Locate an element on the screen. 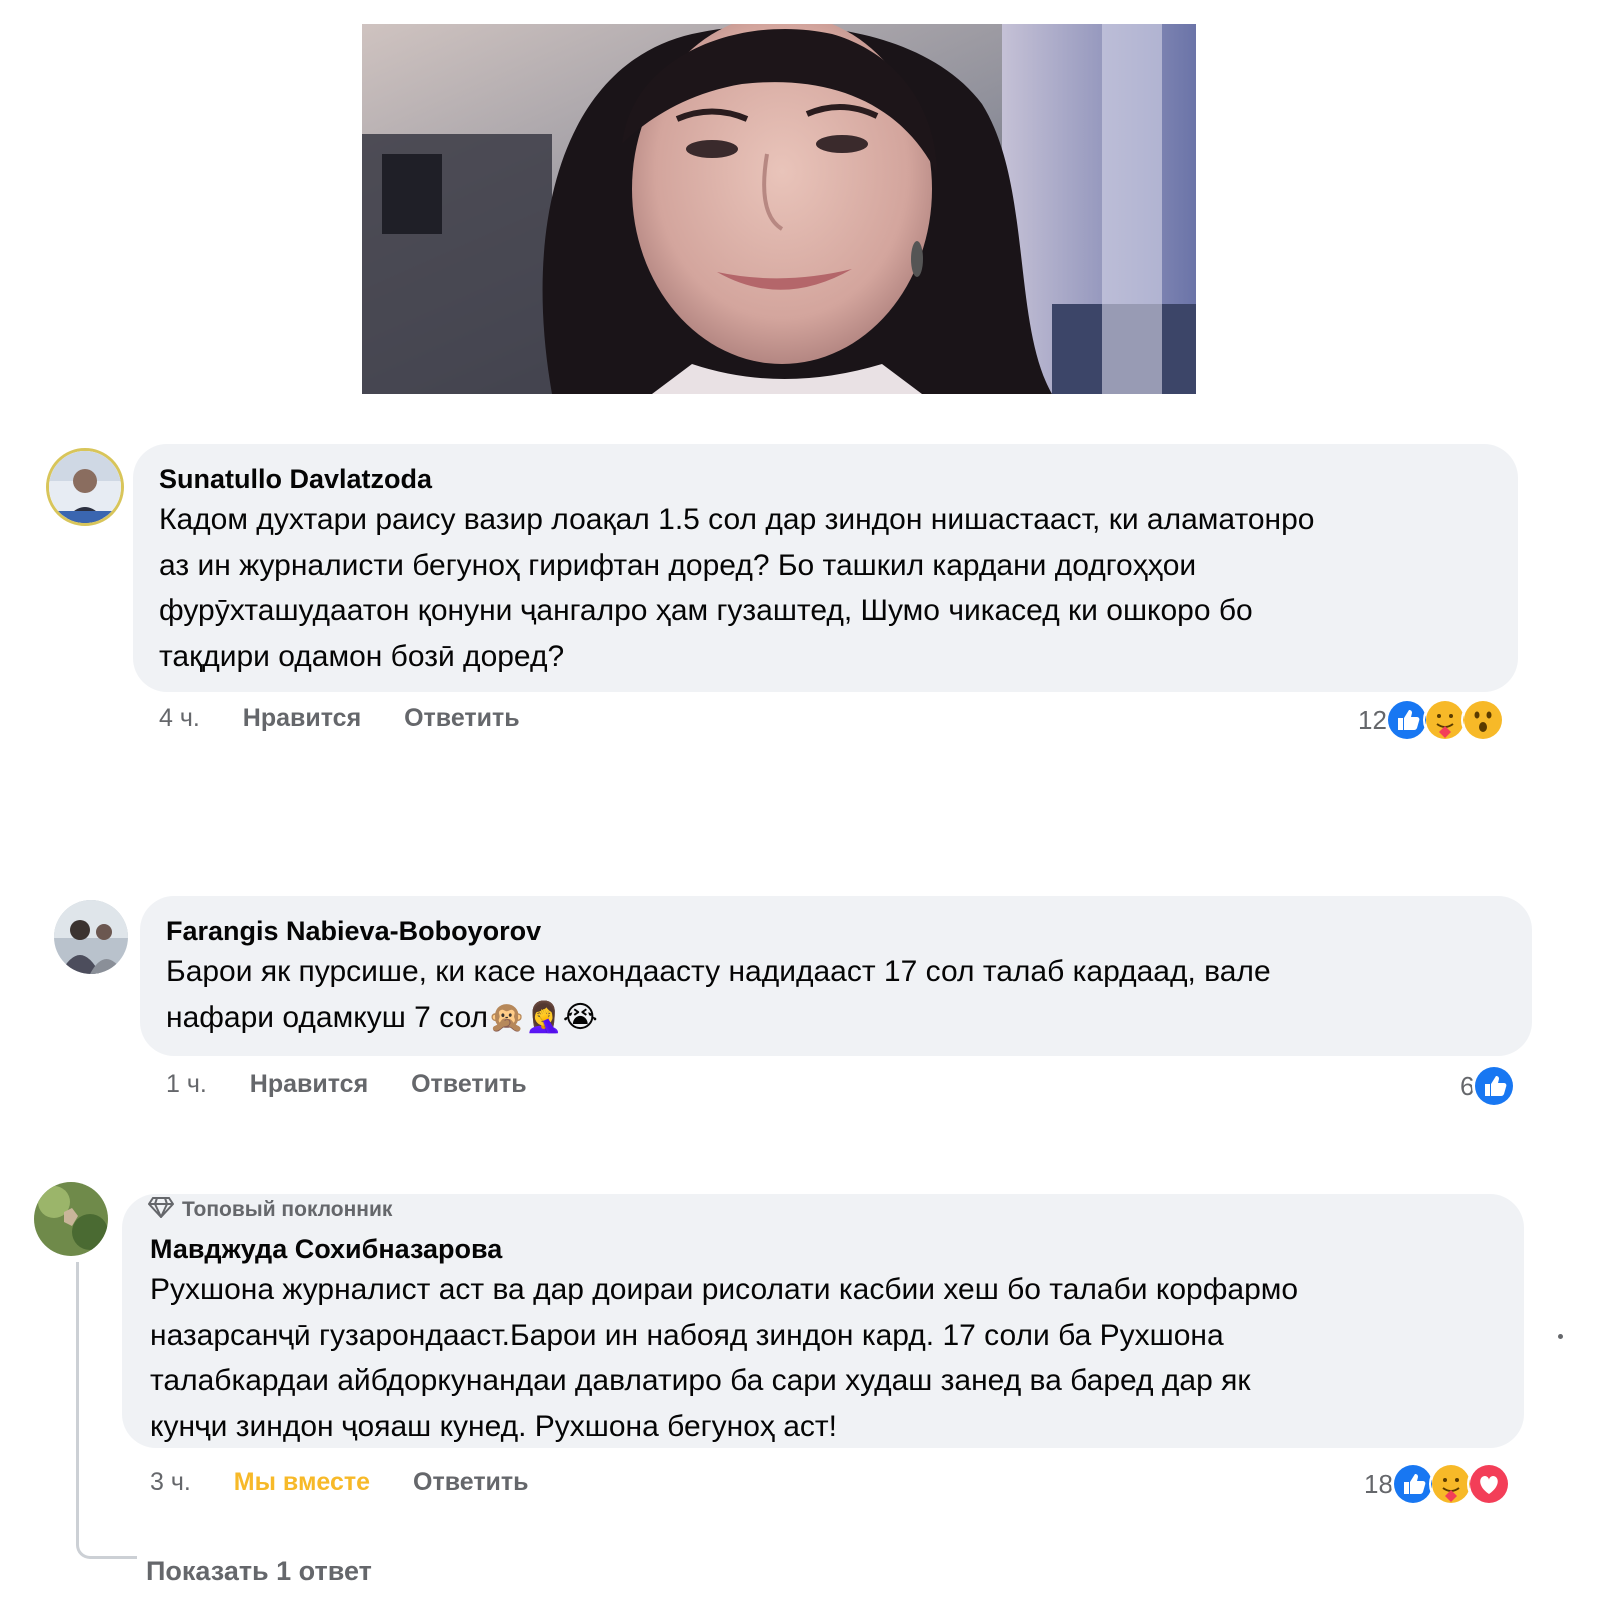 Image resolution: width=1600 pixels, height=1600 pixels. comment-timestamp: 4 ч. is located at coordinates (179, 718).